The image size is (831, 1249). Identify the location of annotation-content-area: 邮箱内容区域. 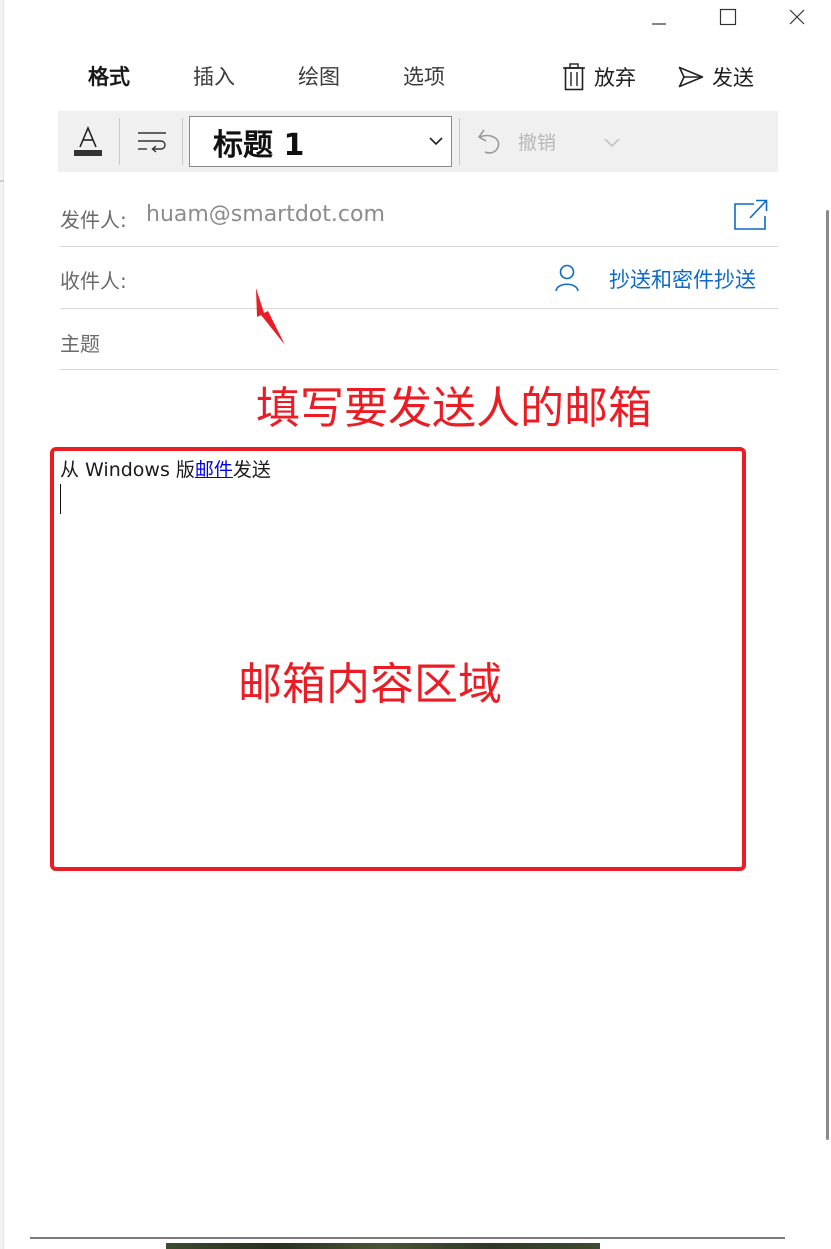
(370, 684).